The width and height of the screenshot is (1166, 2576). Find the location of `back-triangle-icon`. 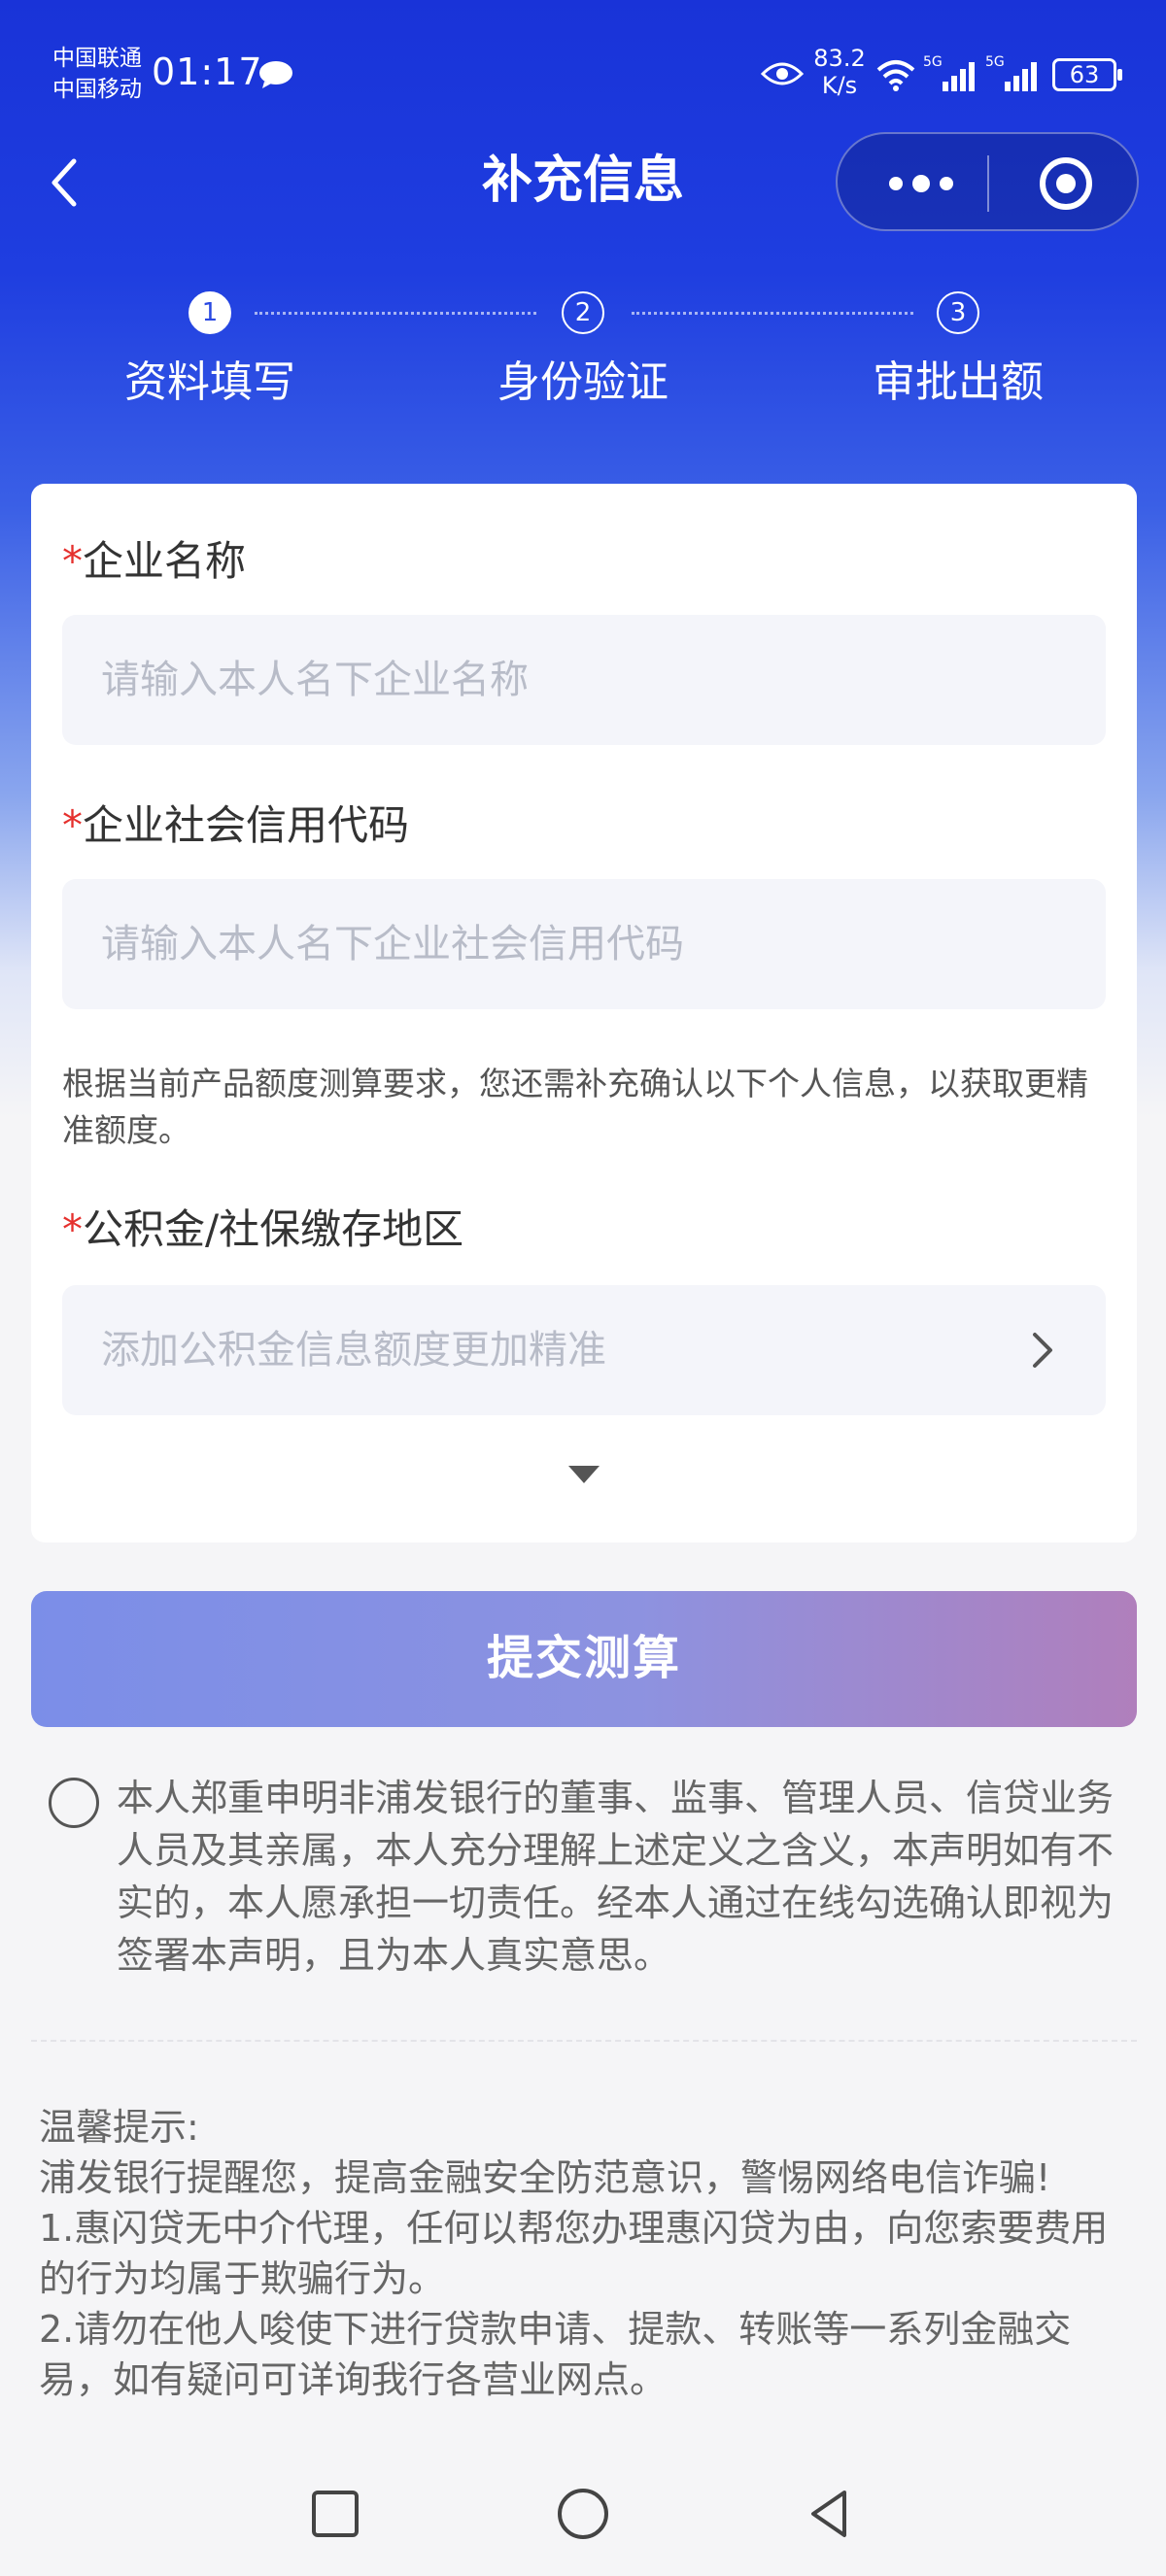

back-triangle-icon is located at coordinates (831, 2514).